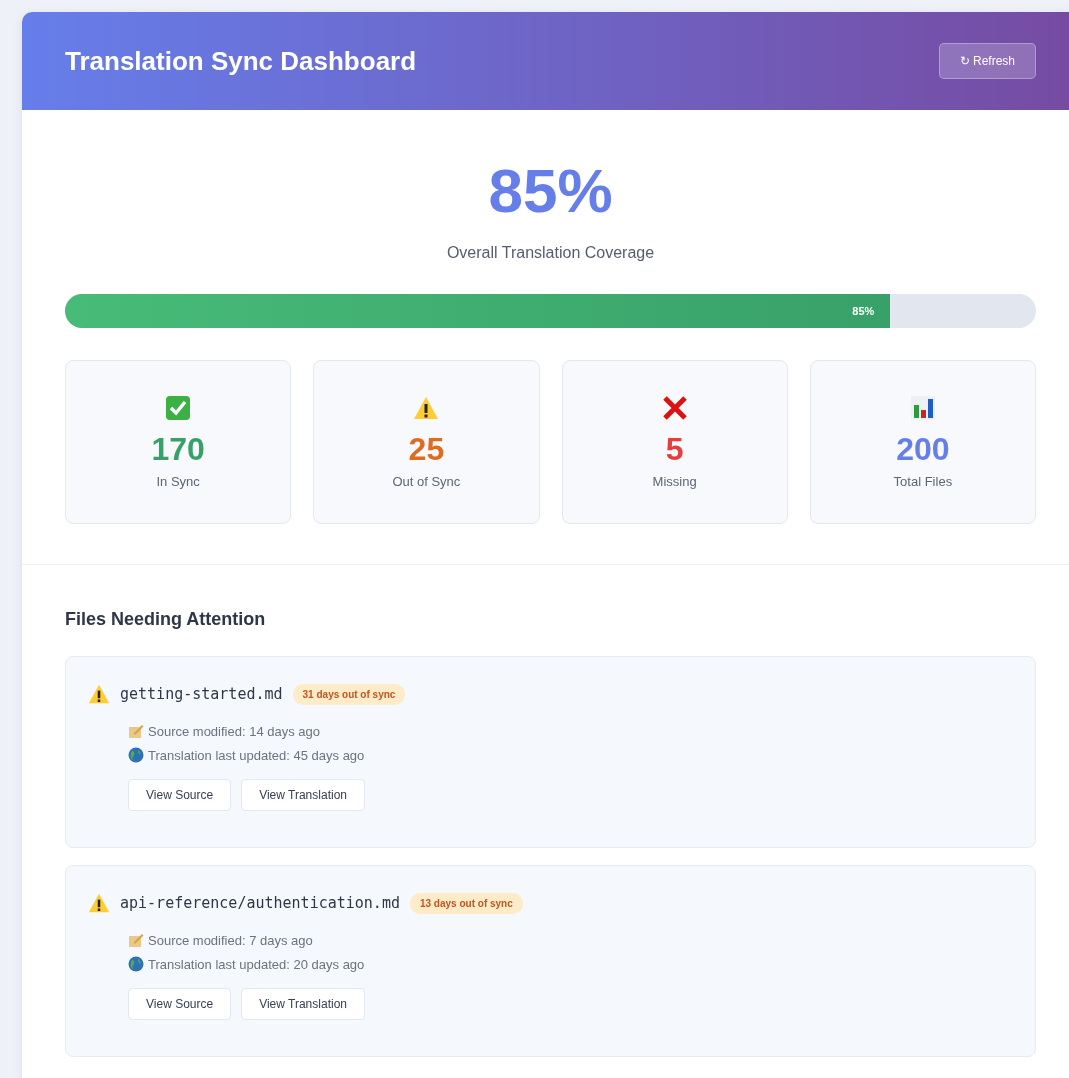 The height and width of the screenshot is (1078, 1069). Describe the element at coordinates (256, 964) in the screenshot. I see `translation-updated-text: Translation last updated: 20 days ago` at that location.